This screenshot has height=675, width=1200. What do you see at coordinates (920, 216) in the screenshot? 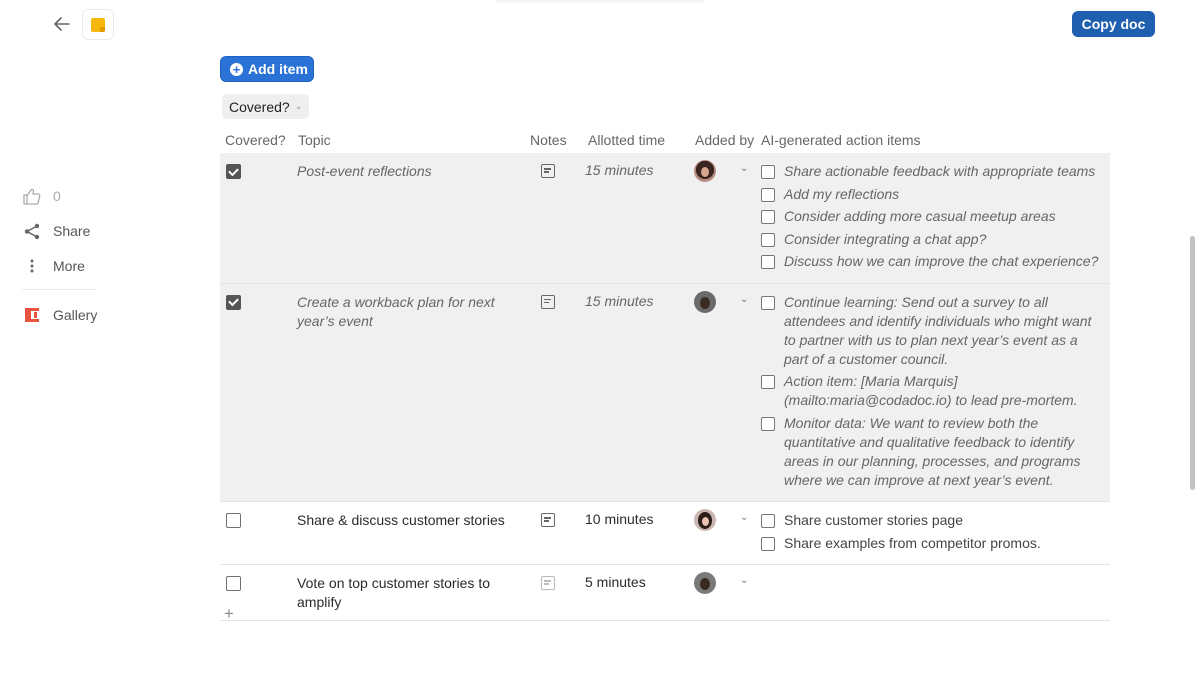
I see `action-item-text: Consider adding more casual meetup areas` at bounding box center [920, 216].